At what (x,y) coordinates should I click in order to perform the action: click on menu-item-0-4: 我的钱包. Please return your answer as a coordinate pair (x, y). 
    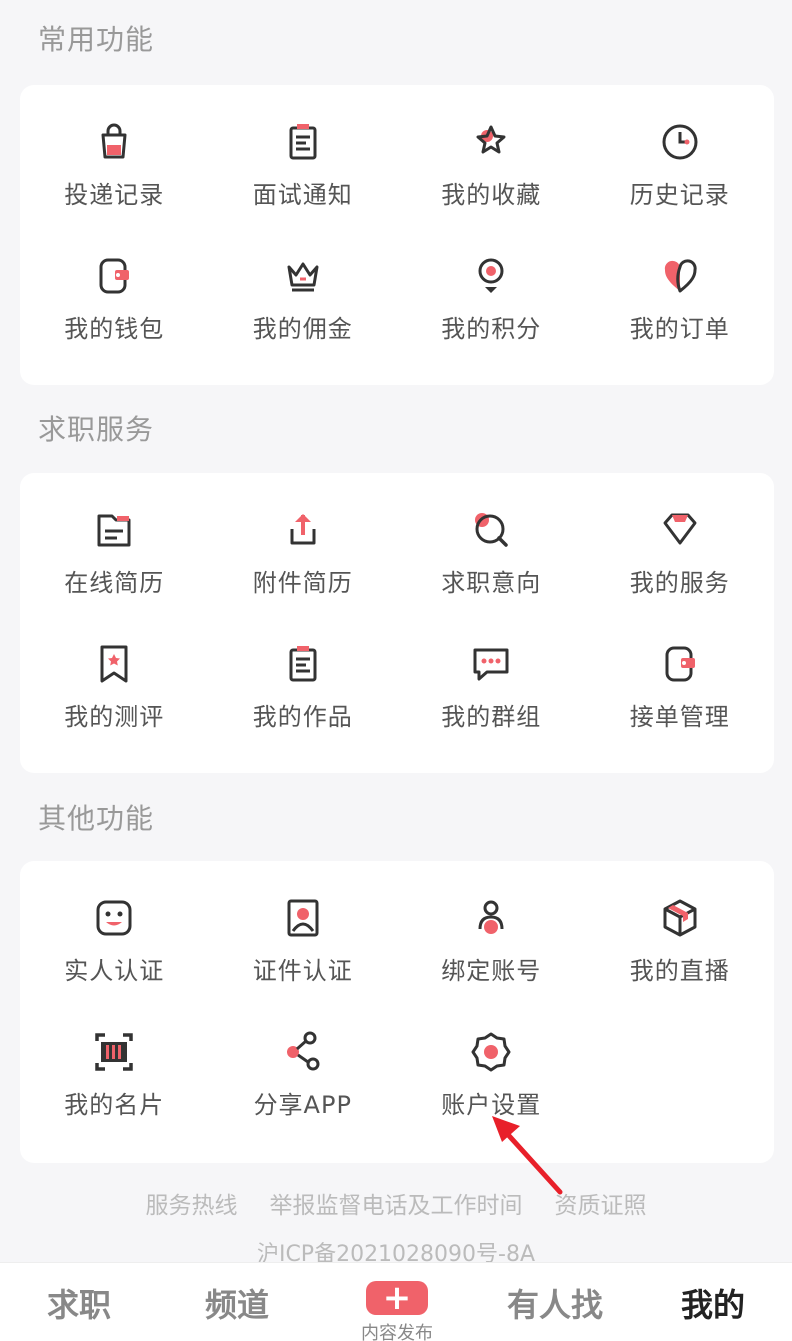
    Looking at the image, I should click on (114, 286).